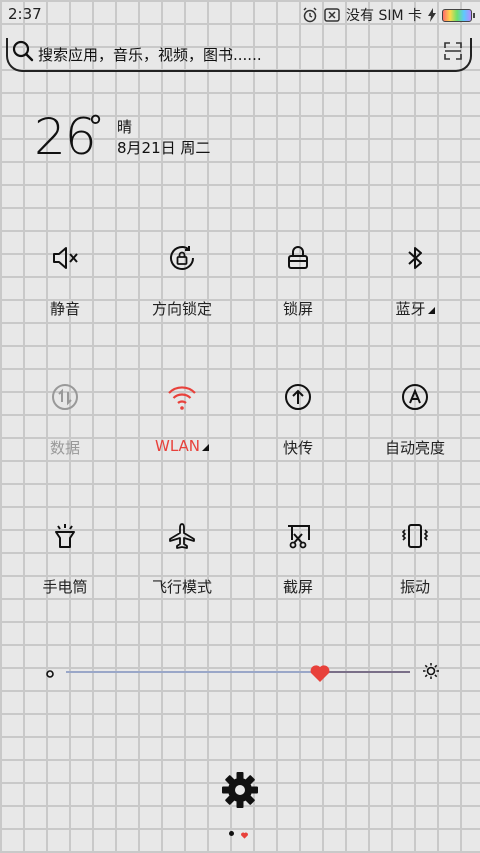 The height and width of the screenshot is (853, 480). What do you see at coordinates (65, 397) in the screenshot?
I see `data-icon` at bounding box center [65, 397].